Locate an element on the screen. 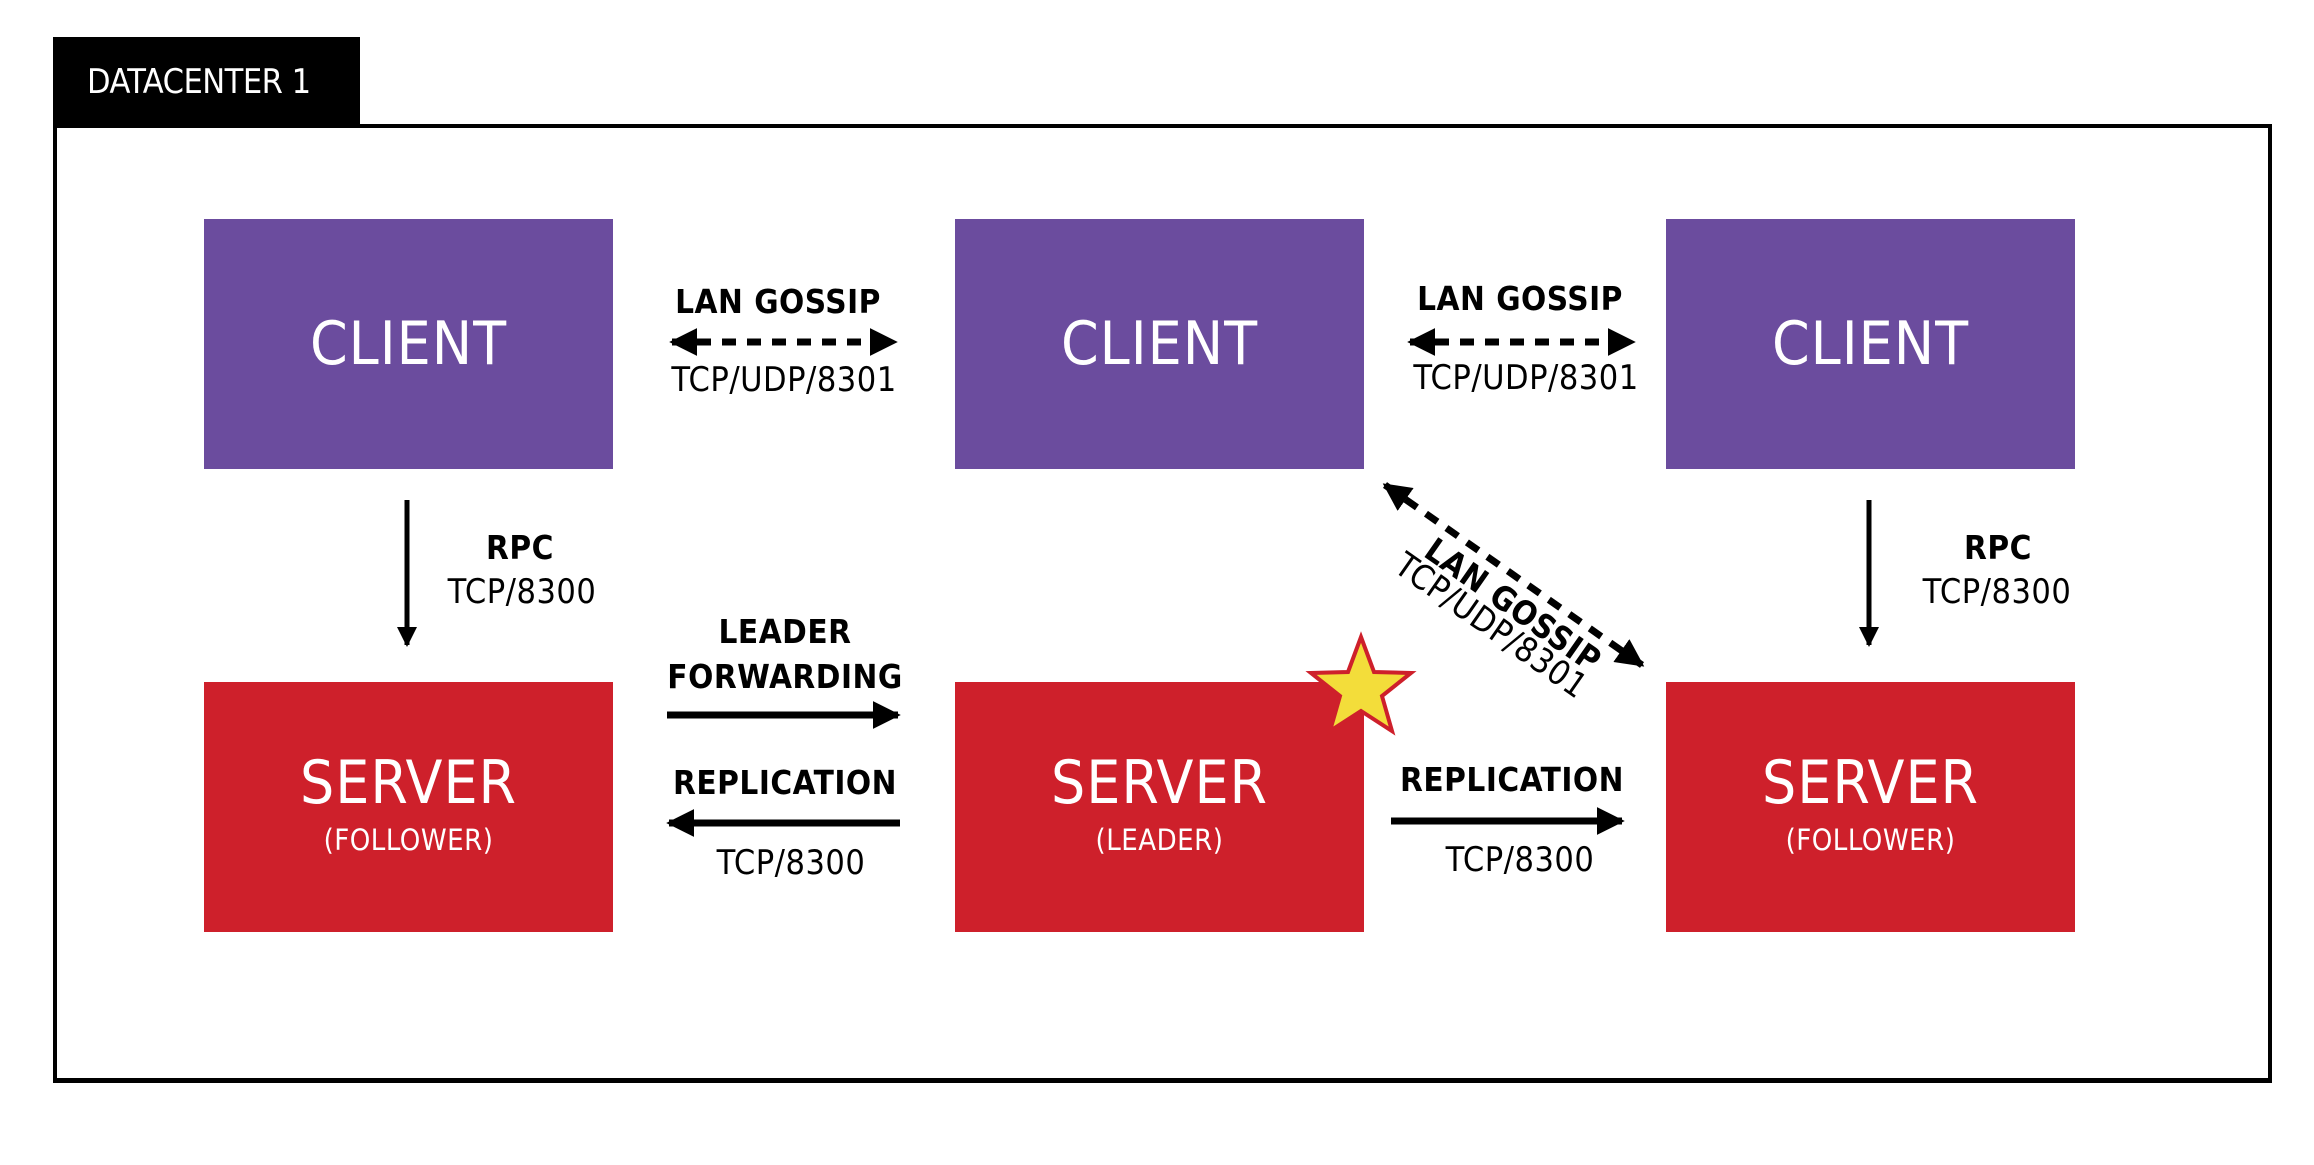  rpc-right-port: TCP/8300 is located at coordinates (1997, 592).